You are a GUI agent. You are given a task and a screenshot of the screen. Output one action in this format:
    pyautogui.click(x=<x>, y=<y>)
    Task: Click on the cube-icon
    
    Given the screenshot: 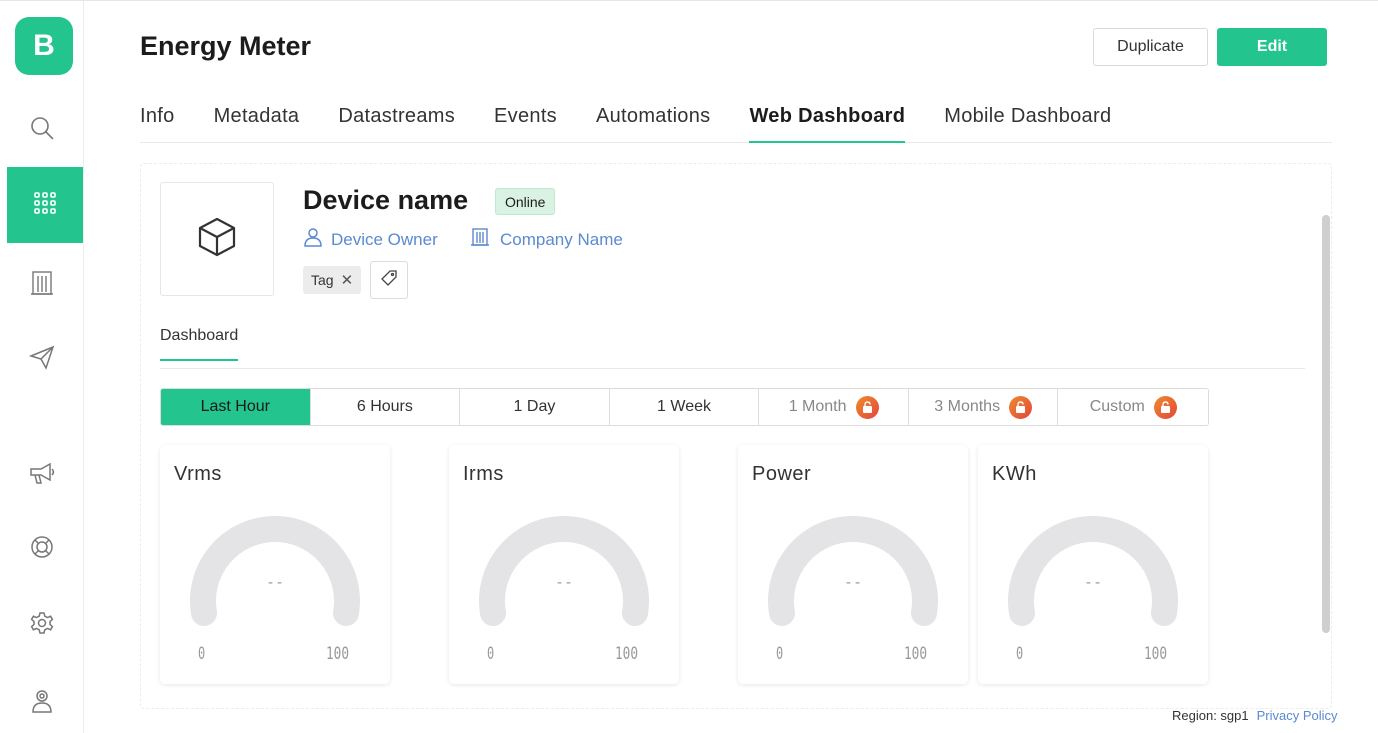 What is the action you would take?
    pyautogui.click(x=217, y=239)
    